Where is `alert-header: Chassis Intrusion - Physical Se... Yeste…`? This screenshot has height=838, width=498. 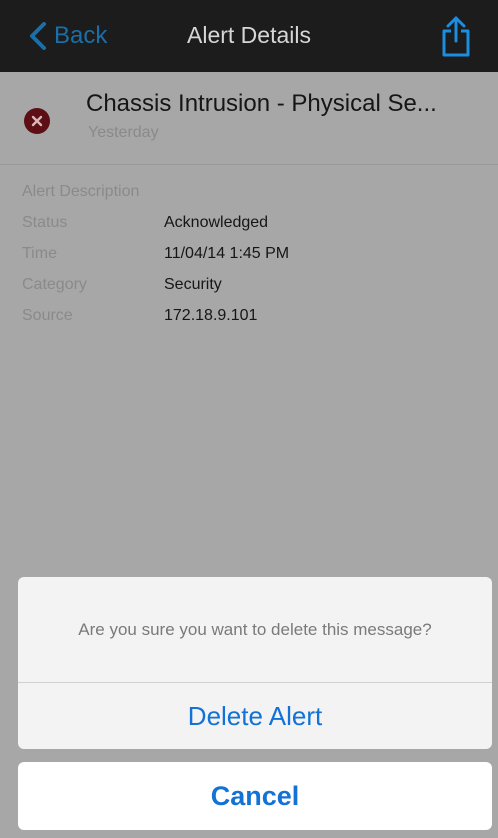
alert-header: Chassis Intrusion - Physical Se... Yeste… is located at coordinates (249, 118).